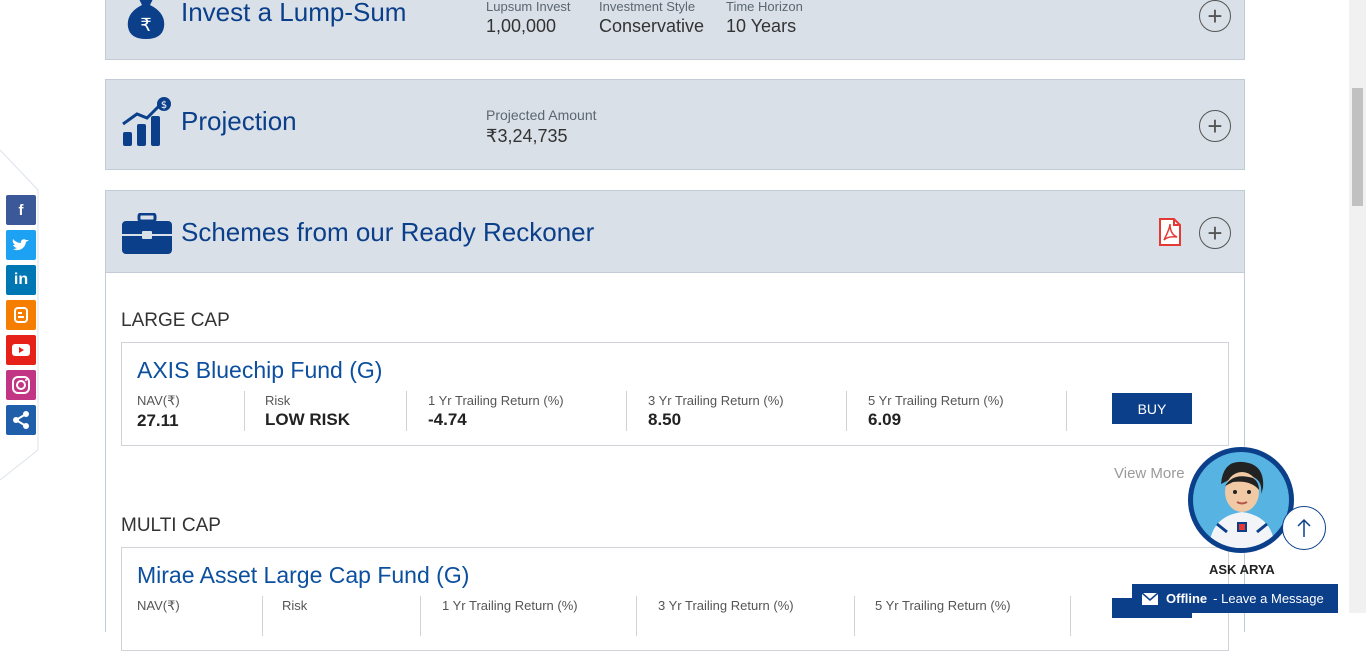  What do you see at coordinates (1149, 473) in the screenshot?
I see `view-more-link: View More` at bounding box center [1149, 473].